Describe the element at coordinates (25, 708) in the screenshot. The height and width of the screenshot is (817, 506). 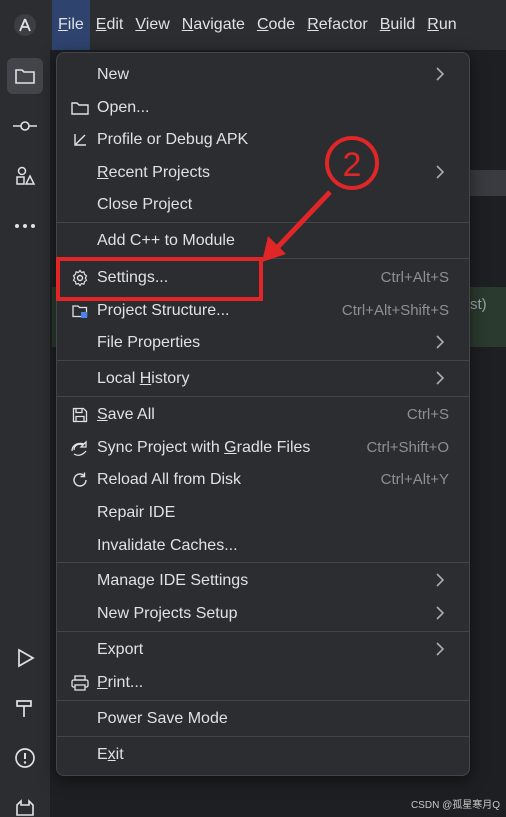
I see `build-hammer-icon` at that location.